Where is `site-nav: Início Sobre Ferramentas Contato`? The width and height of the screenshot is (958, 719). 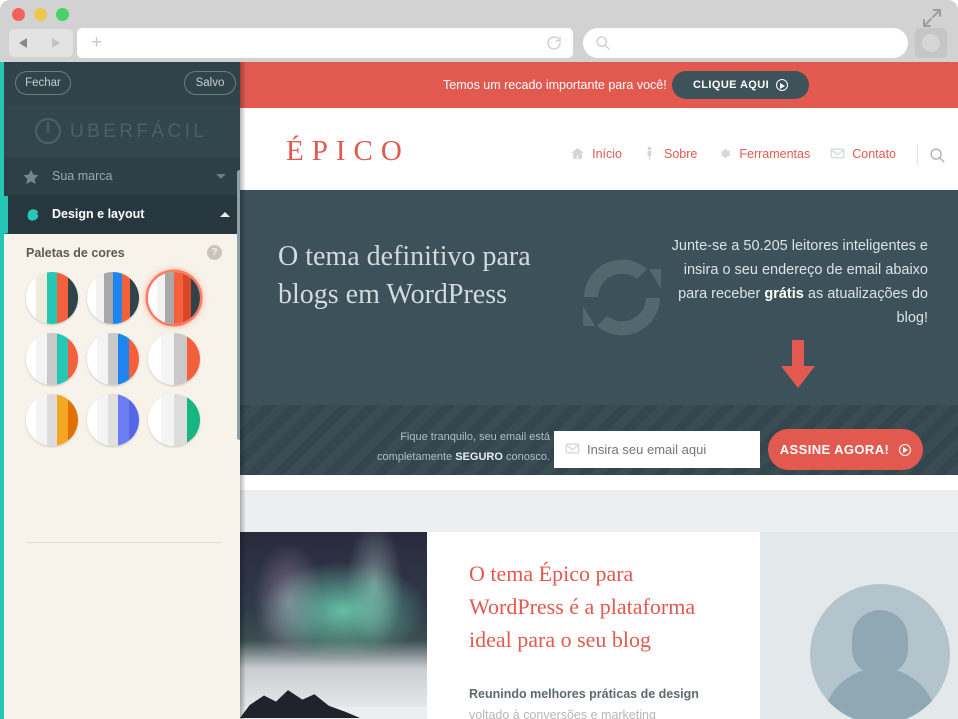 site-nav: Início Sobre Ferramentas Contato is located at coordinates (733, 153).